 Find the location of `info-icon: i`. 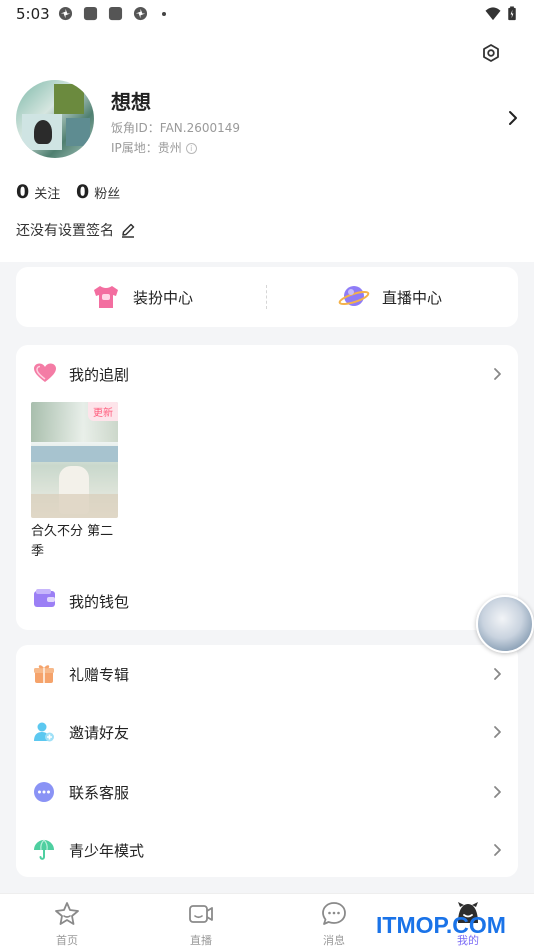

info-icon: i is located at coordinates (191, 148).